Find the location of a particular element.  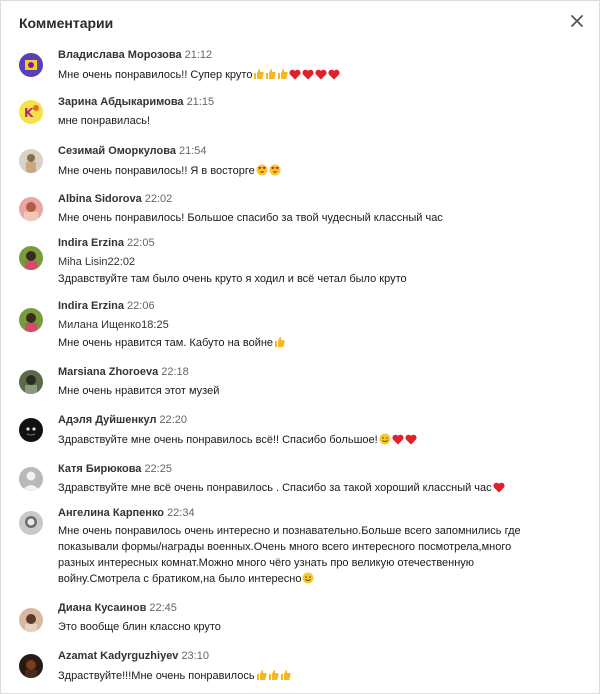

comment-time: 23:10 is located at coordinates (195, 656).